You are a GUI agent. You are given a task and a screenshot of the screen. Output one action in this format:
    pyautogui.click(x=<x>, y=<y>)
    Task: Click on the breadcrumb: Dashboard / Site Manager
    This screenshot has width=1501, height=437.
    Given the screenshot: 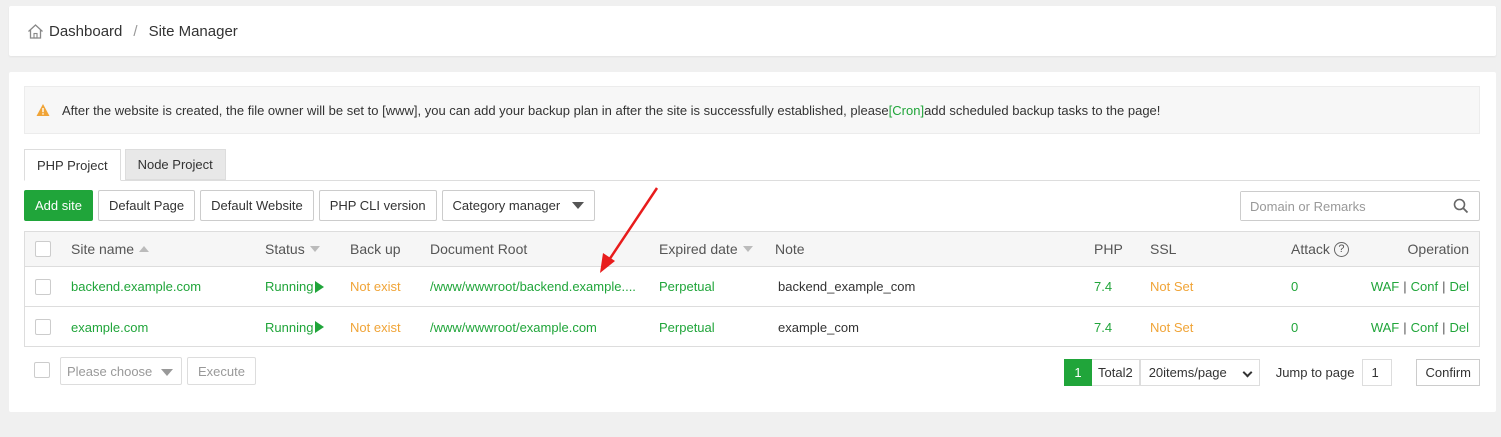 What is the action you would take?
    pyautogui.click(x=752, y=31)
    